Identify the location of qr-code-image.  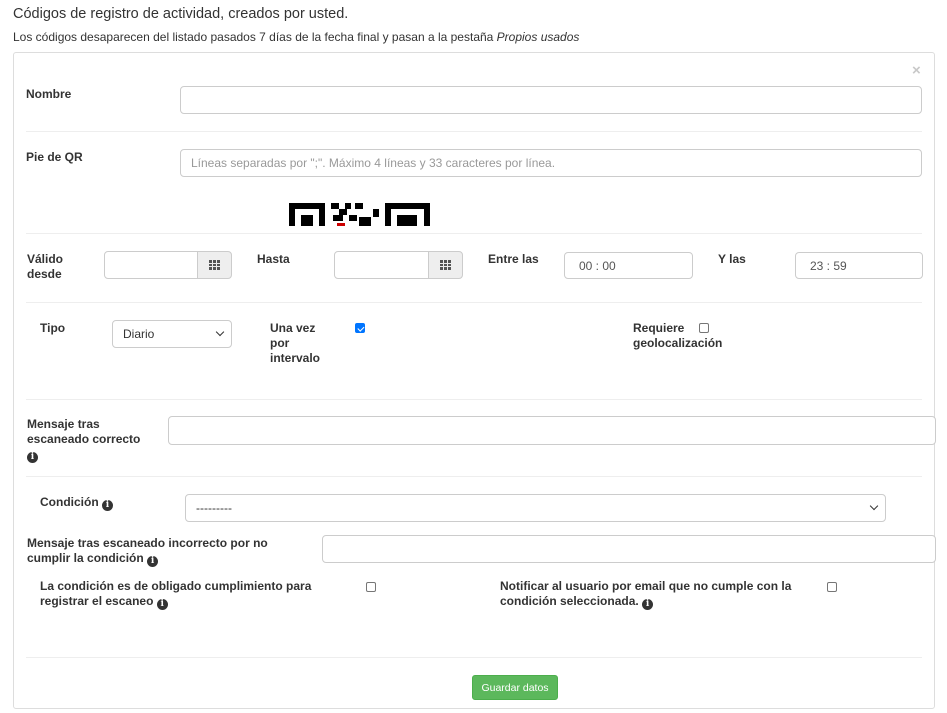
(359, 214).